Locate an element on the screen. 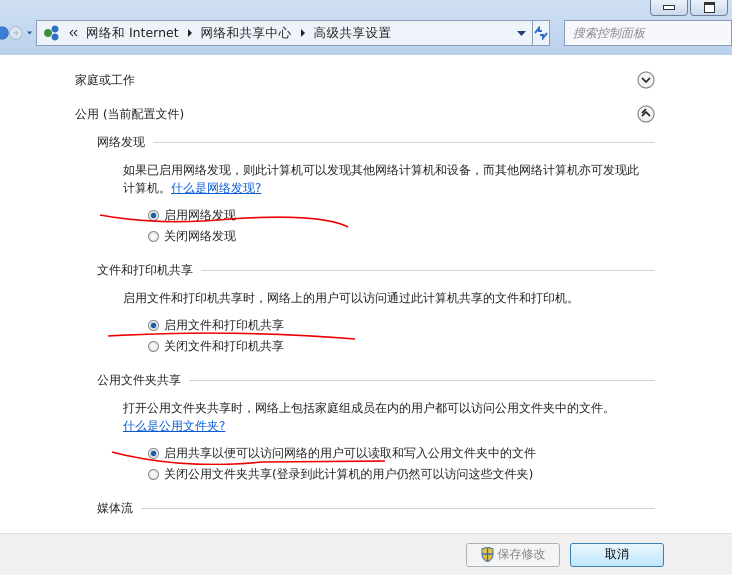  section-title: 媒体流 is located at coordinates (115, 508).